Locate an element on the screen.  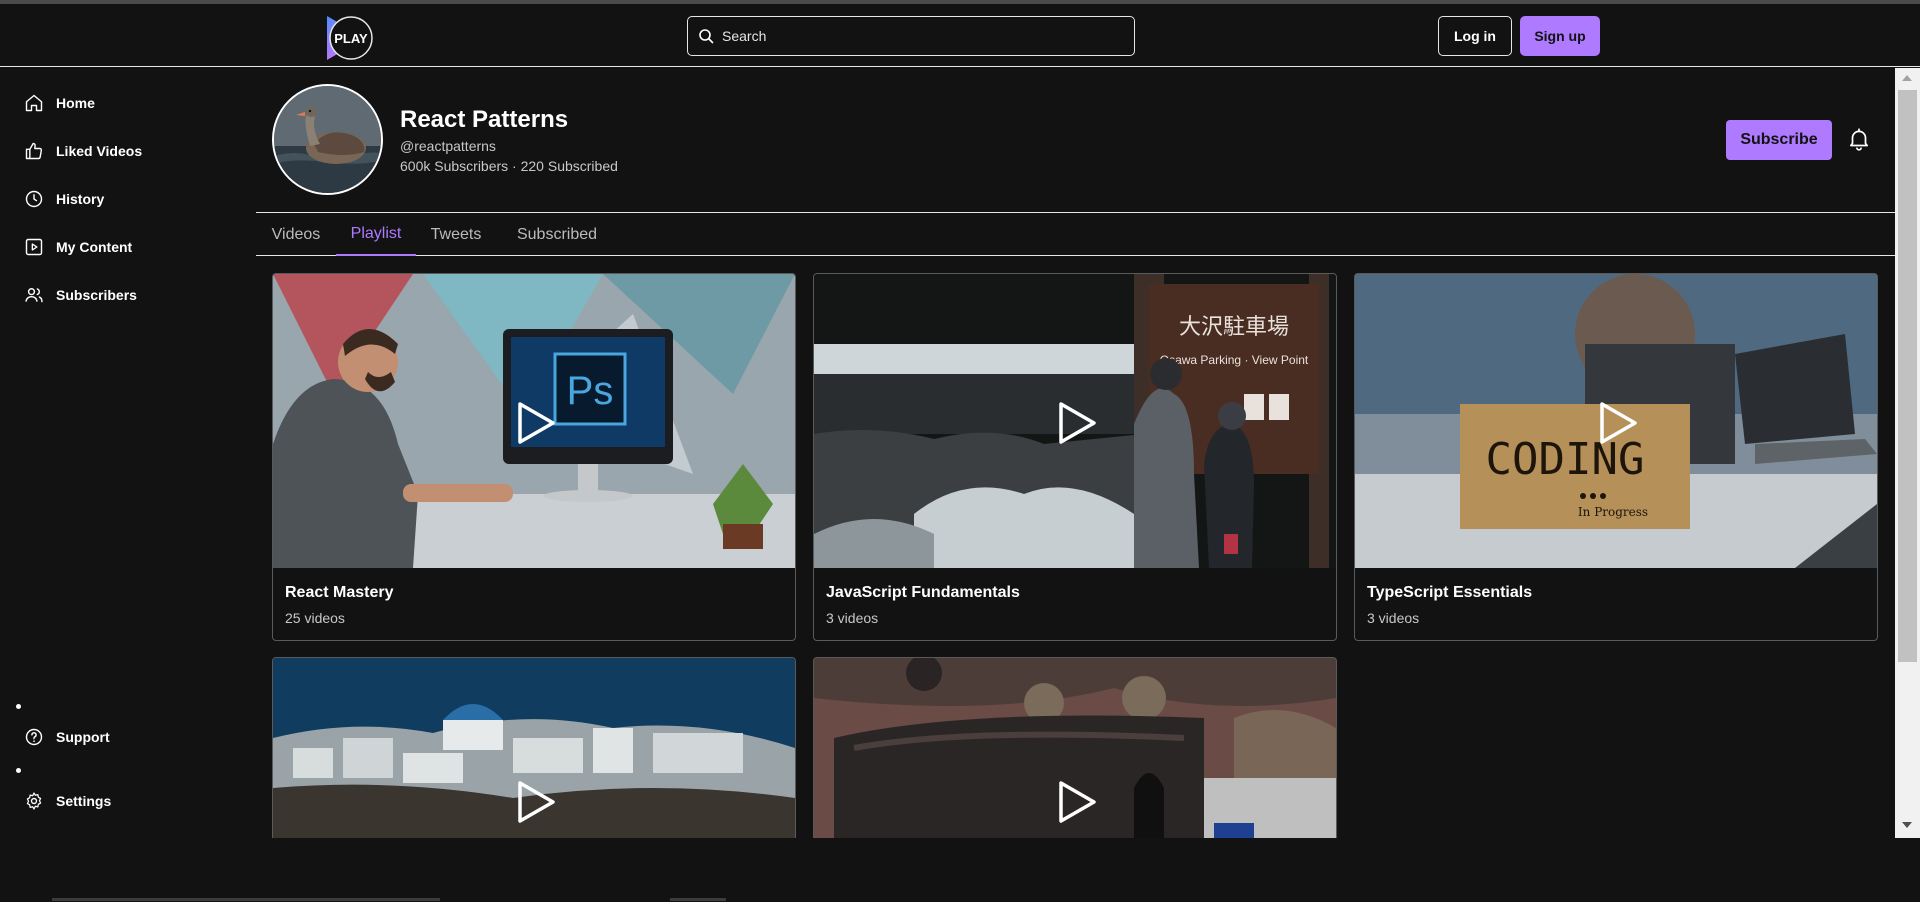
channel-tabs: Videos Playlist Tweets Subscribed is located at coordinates (1075, 234).